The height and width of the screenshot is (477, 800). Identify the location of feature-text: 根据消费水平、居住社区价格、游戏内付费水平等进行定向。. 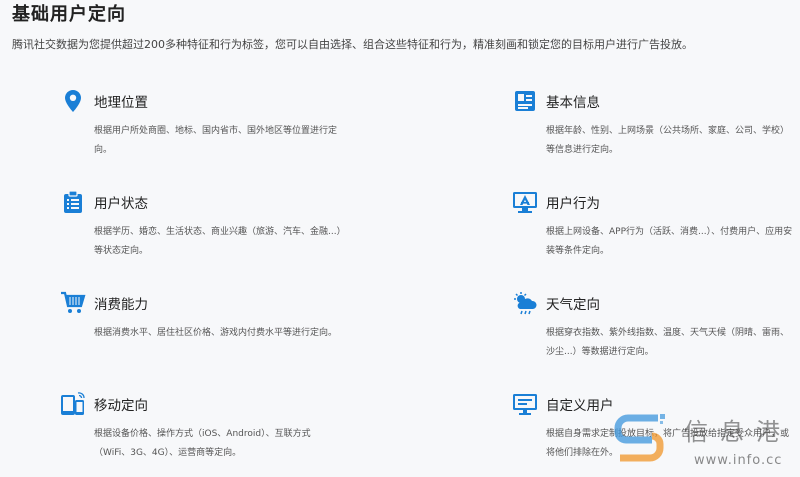
(216, 333).